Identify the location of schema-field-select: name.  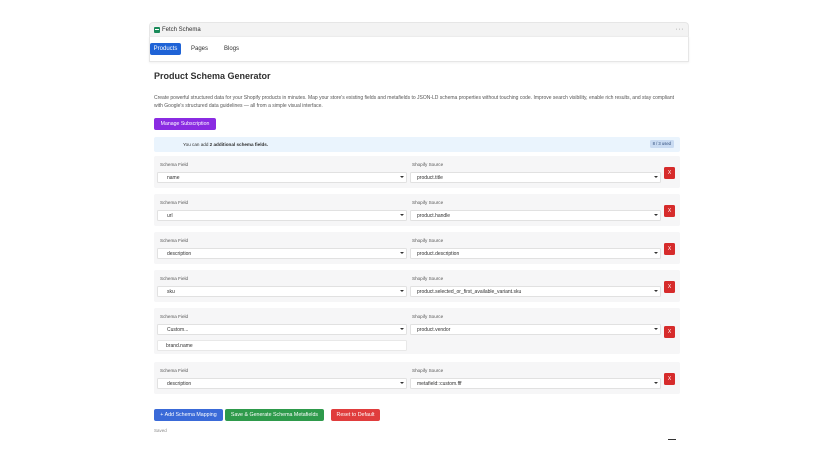
(282, 177).